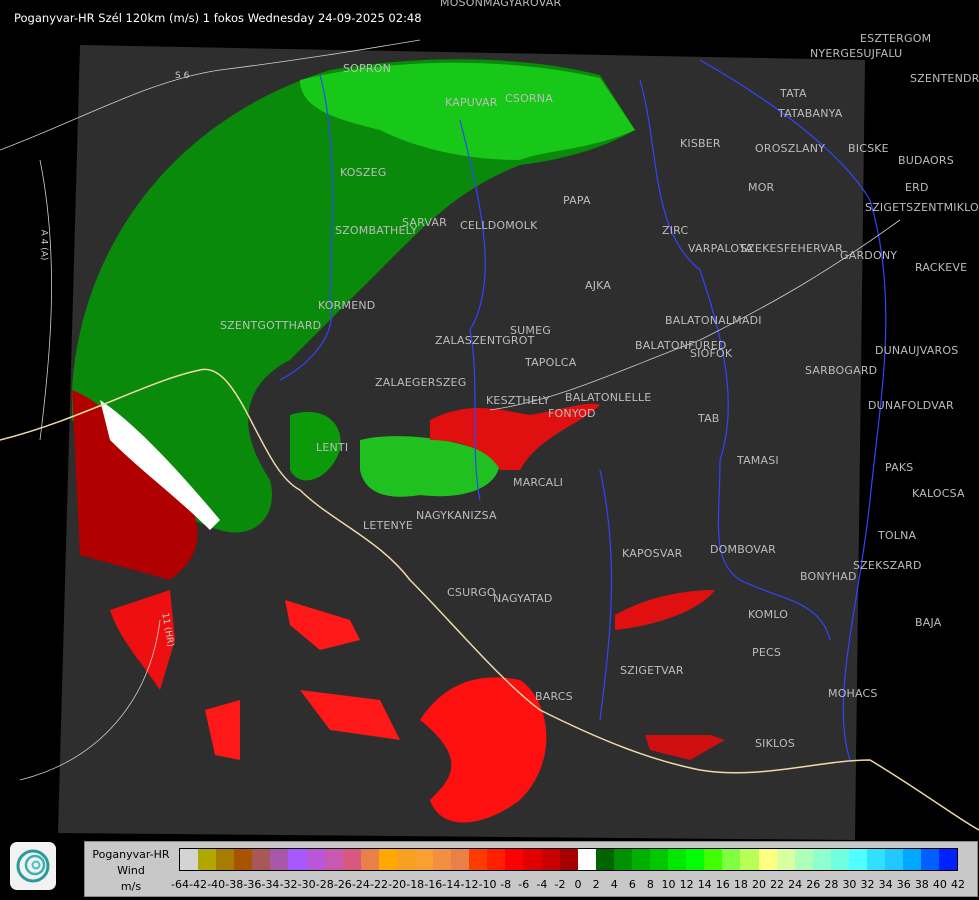  Describe the element at coordinates (813, 884) in the screenshot. I see `legend-tick-label: 26` at that location.